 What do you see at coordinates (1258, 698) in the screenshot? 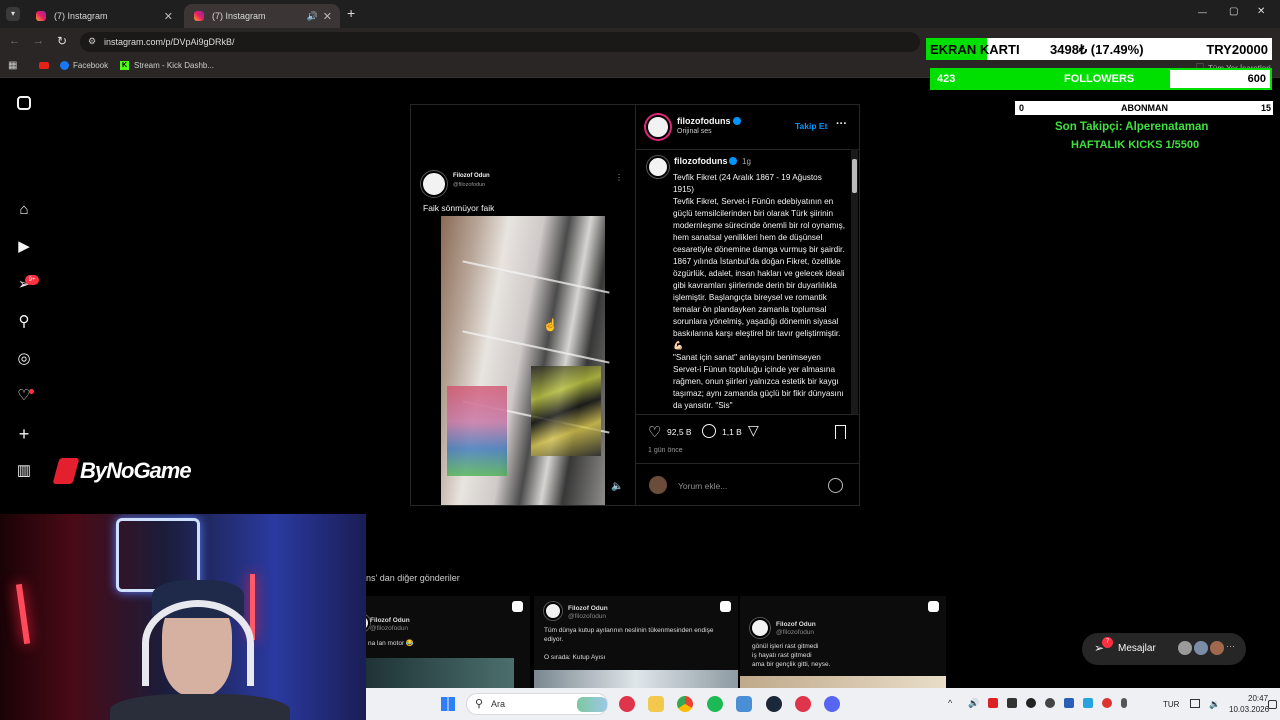
I see `clock-time: 20:47` at bounding box center [1258, 698].